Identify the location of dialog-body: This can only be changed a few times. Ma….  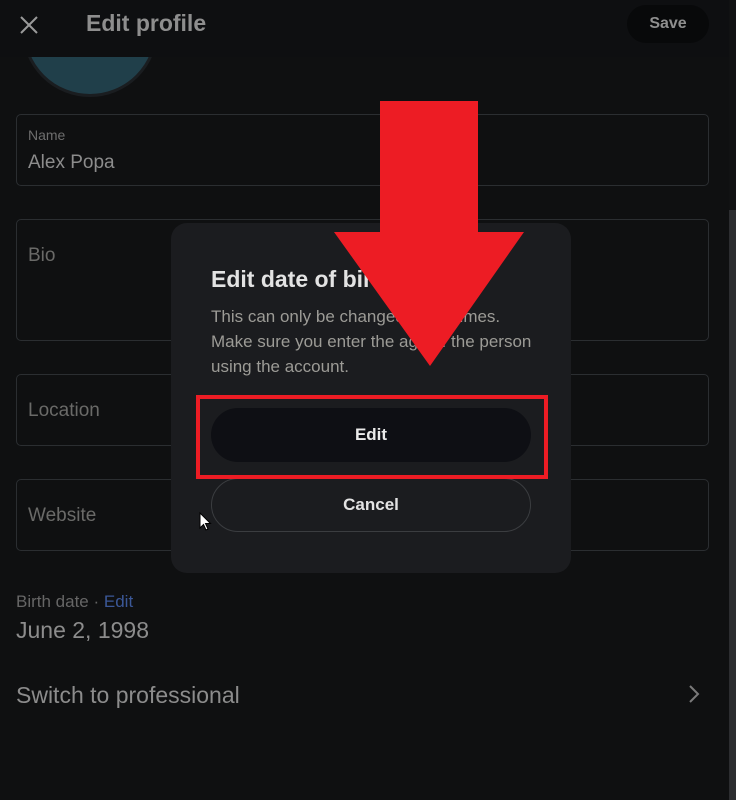
(371, 341).